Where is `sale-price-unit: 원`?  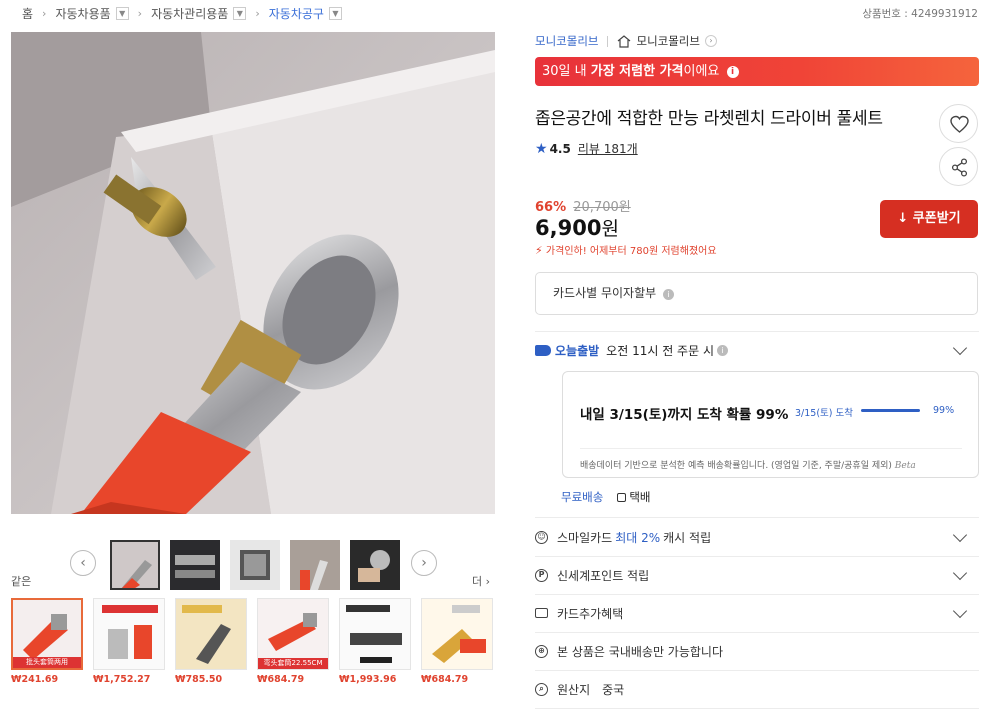 sale-price-unit: 원 is located at coordinates (610, 229).